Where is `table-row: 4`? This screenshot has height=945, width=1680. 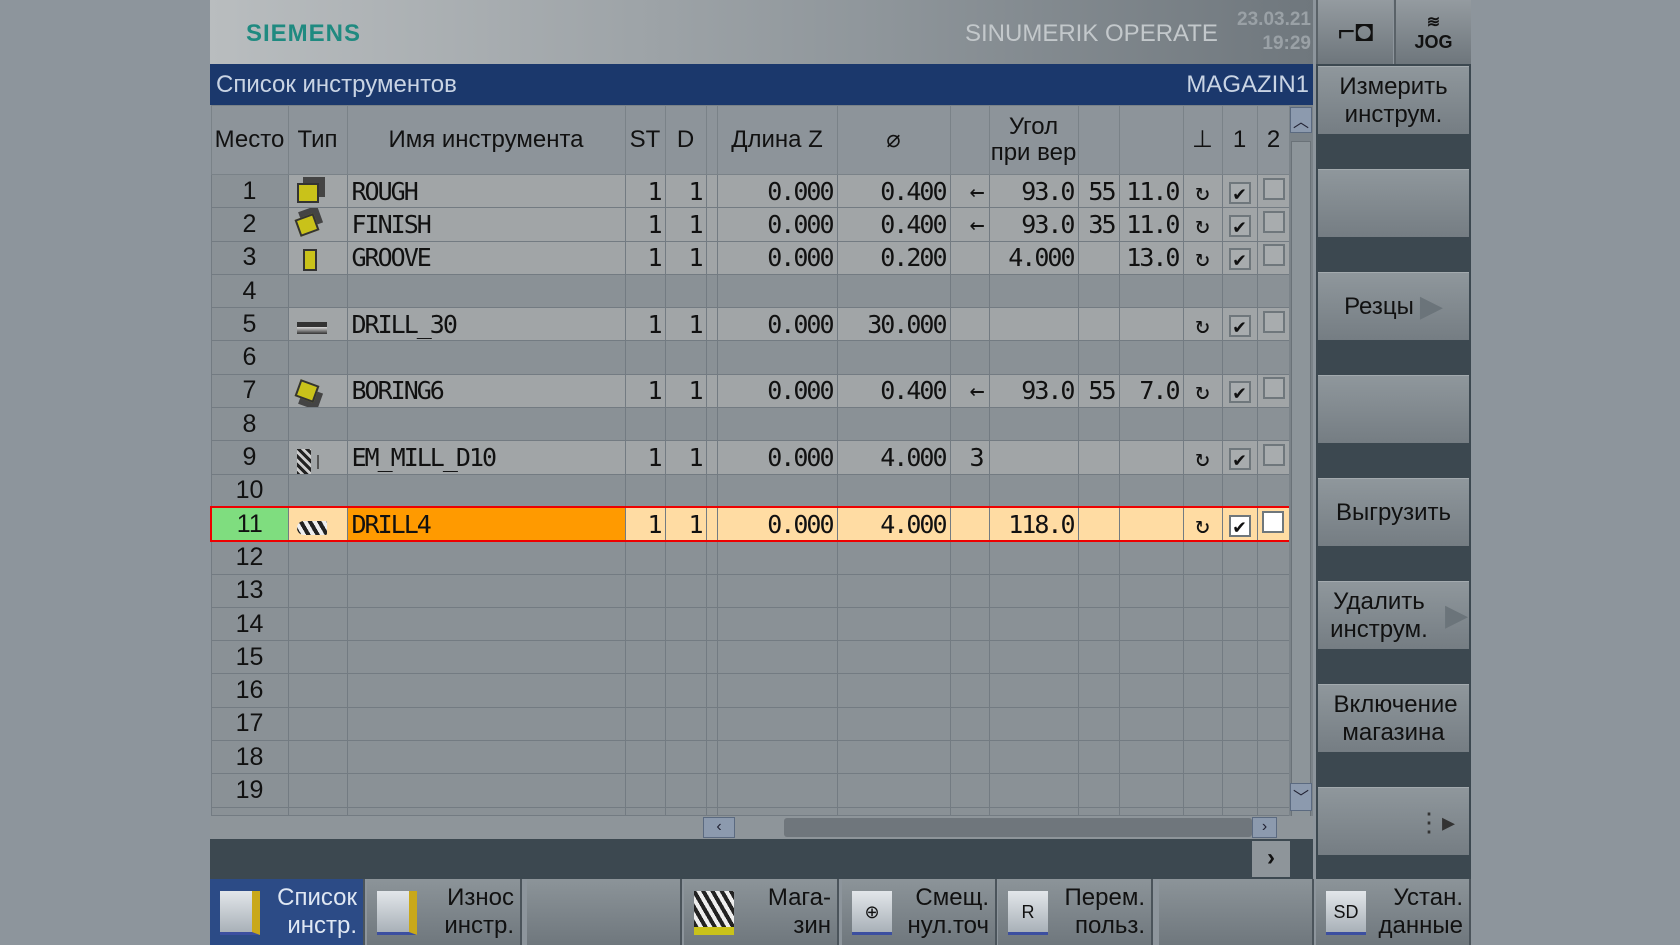
table-row: 4 is located at coordinates (750, 291).